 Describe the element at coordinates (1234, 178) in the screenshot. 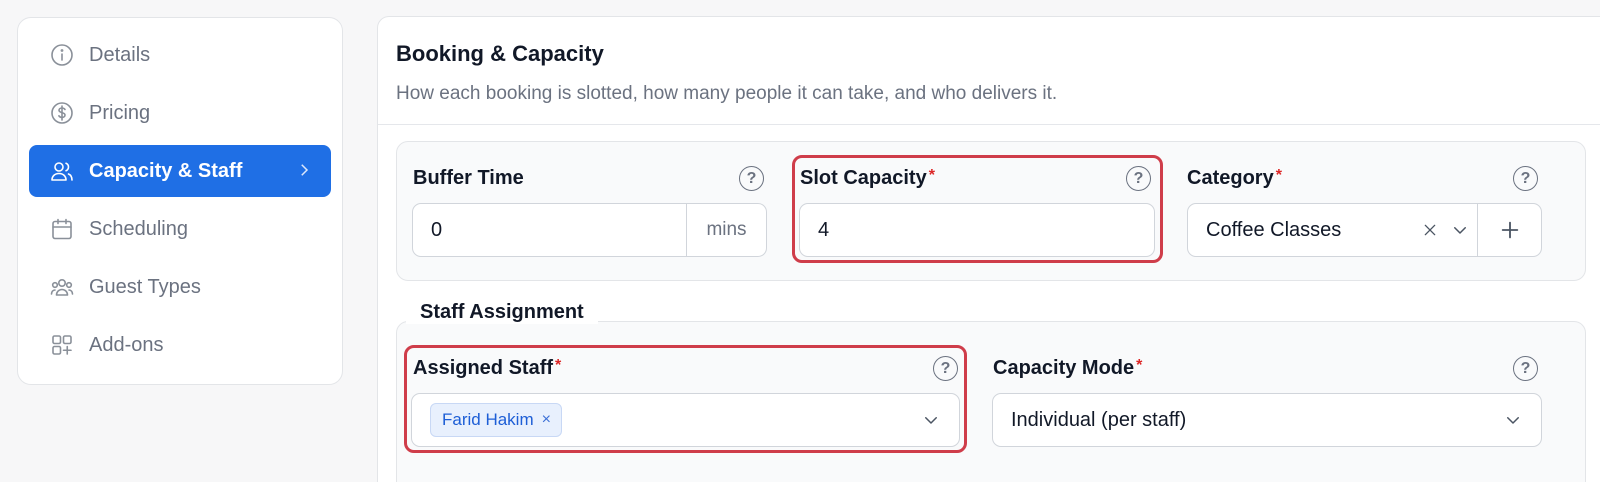

I see `category-label: Category *` at that location.